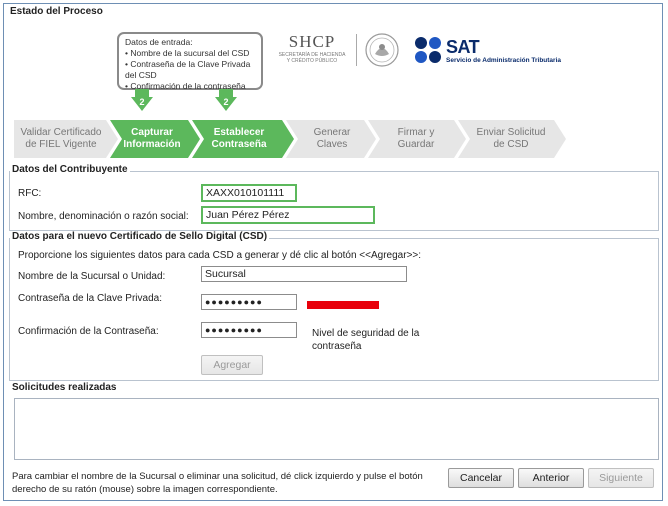 Image resolution: width=668 pixels, height=506 pixels. What do you see at coordinates (56, 11) in the screenshot?
I see `process-title: Estado del Proceso` at bounding box center [56, 11].